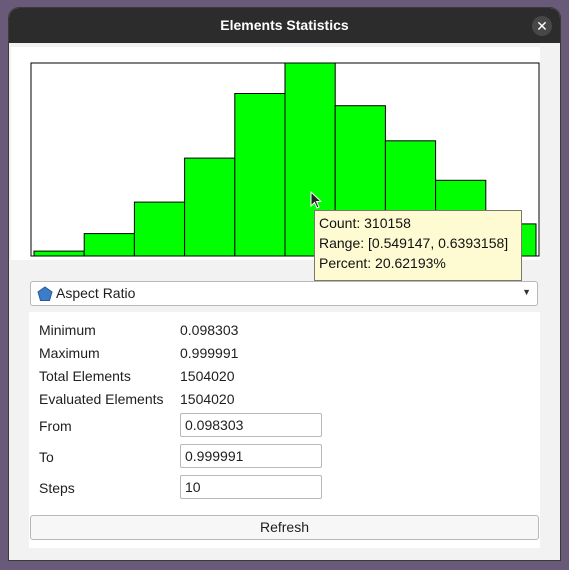  Describe the element at coordinates (69, 353) in the screenshot. I see `maximum-label: Maximum` at that location.